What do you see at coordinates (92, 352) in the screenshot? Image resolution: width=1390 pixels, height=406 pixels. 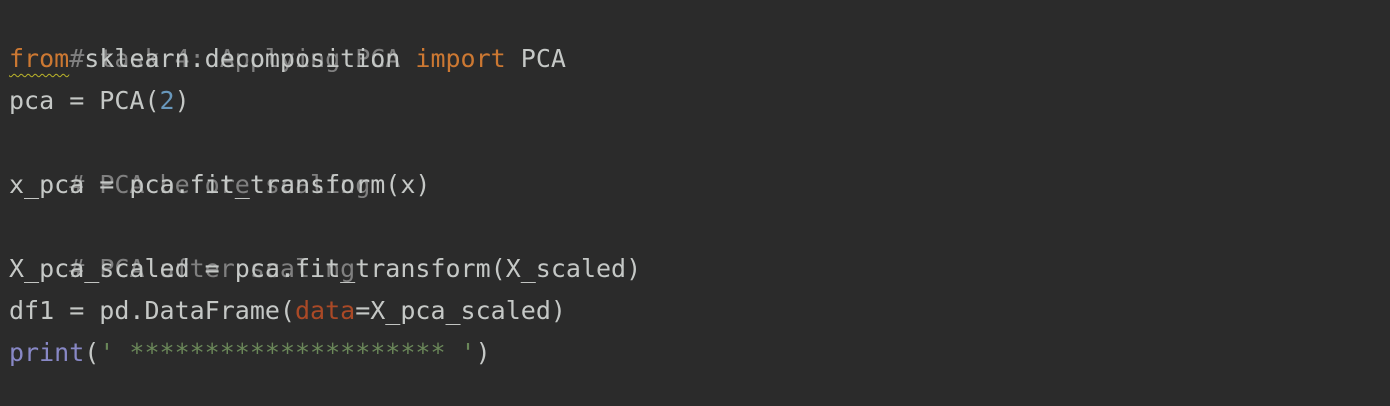 I see `paren-open: (` at bounding box center [92, 352].